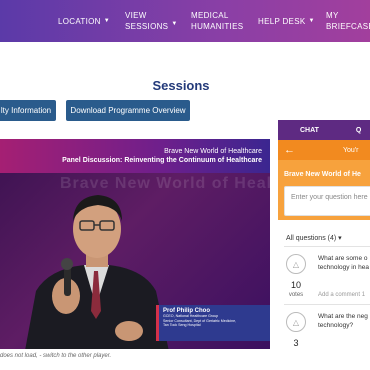  What do you see at coordinates (348, 26) in the screenshot?
I see `nav-label-briefcase: BRIEFCASE` at bounding box center [348, 26].